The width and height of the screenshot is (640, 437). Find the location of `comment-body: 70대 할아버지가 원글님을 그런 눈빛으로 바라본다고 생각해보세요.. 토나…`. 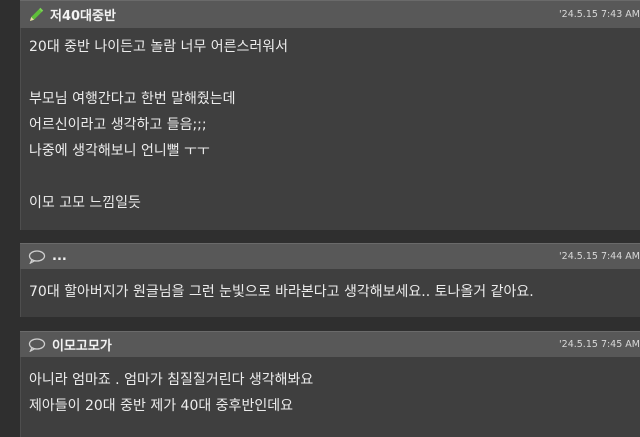

comment-body: 70대 할아버지가 원글님을 그런 눈빛으로 바라본다고 생각해보세요.. 토나… is located at coordinates (330, 293).